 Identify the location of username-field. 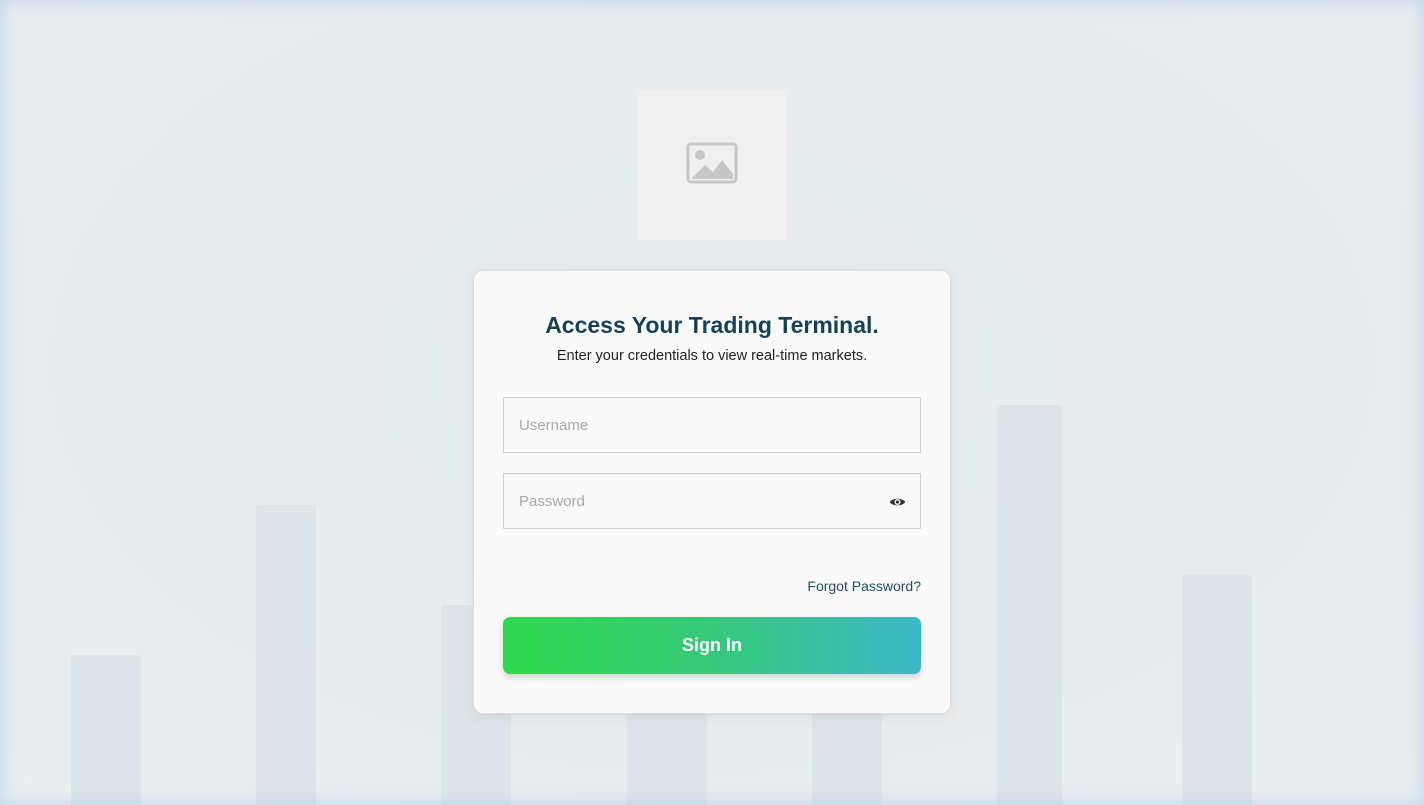
(712, 425).